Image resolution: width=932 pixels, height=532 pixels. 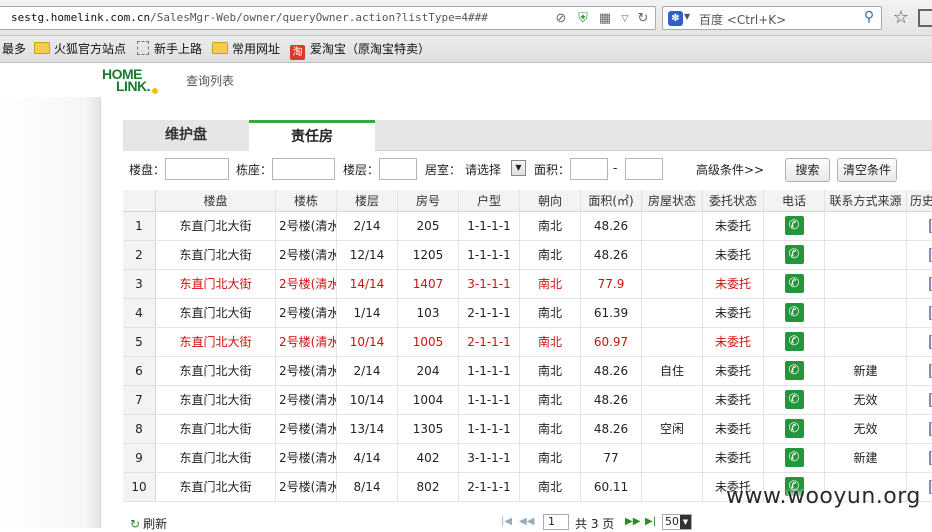 I want to click on prev-page-icon: ◀◀, so click(x=526, y=521).